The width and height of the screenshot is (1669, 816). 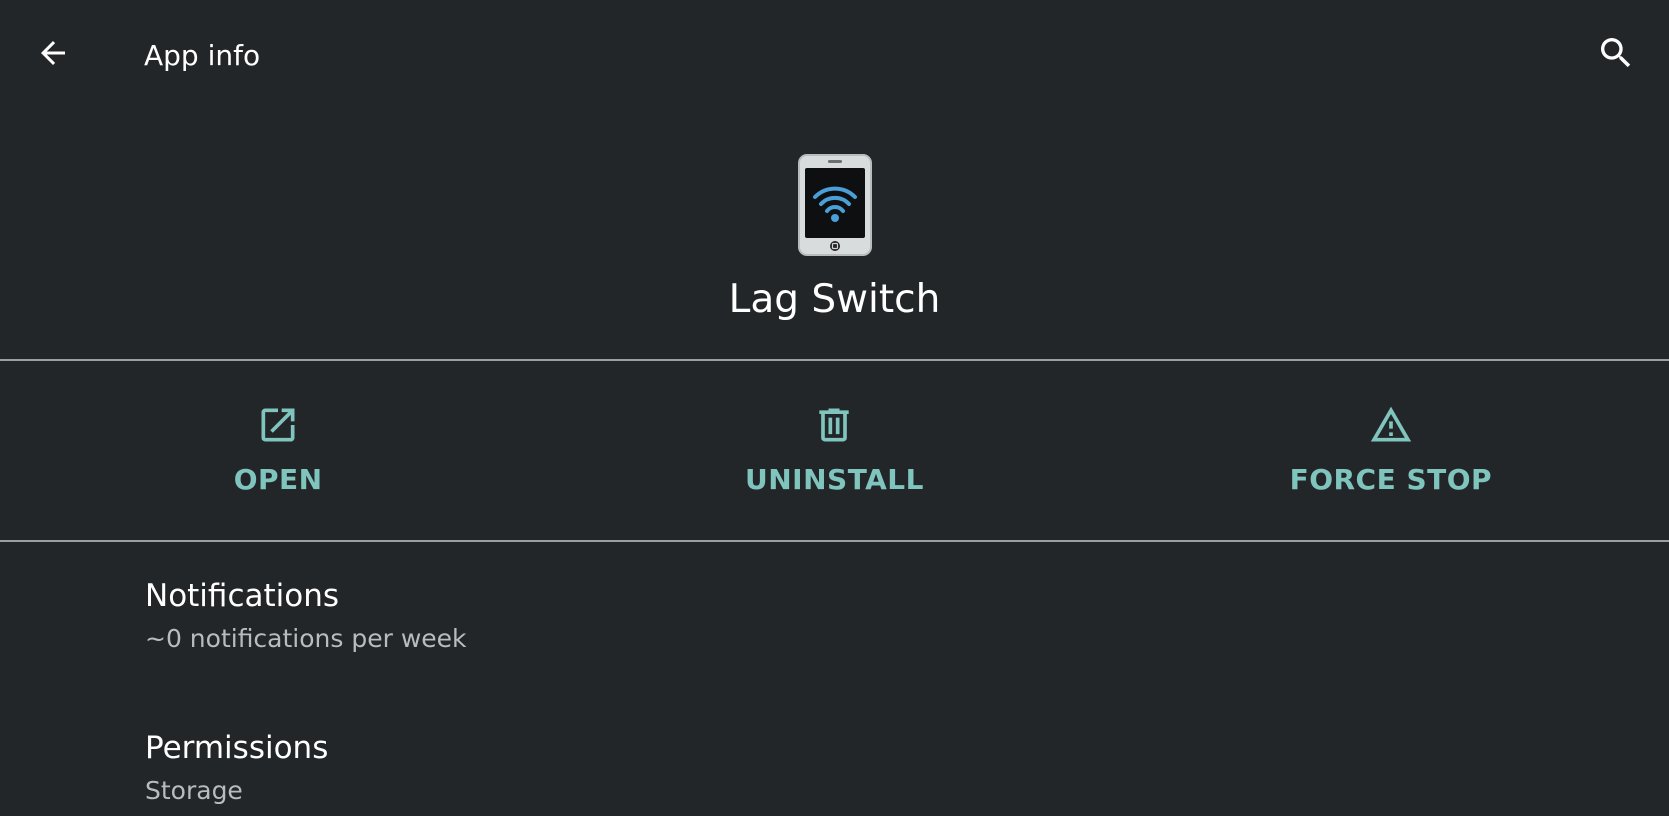 What do you see at coordinates (834, 541) in the screenshot?
I see `divider` at bounding box center [834, 541].